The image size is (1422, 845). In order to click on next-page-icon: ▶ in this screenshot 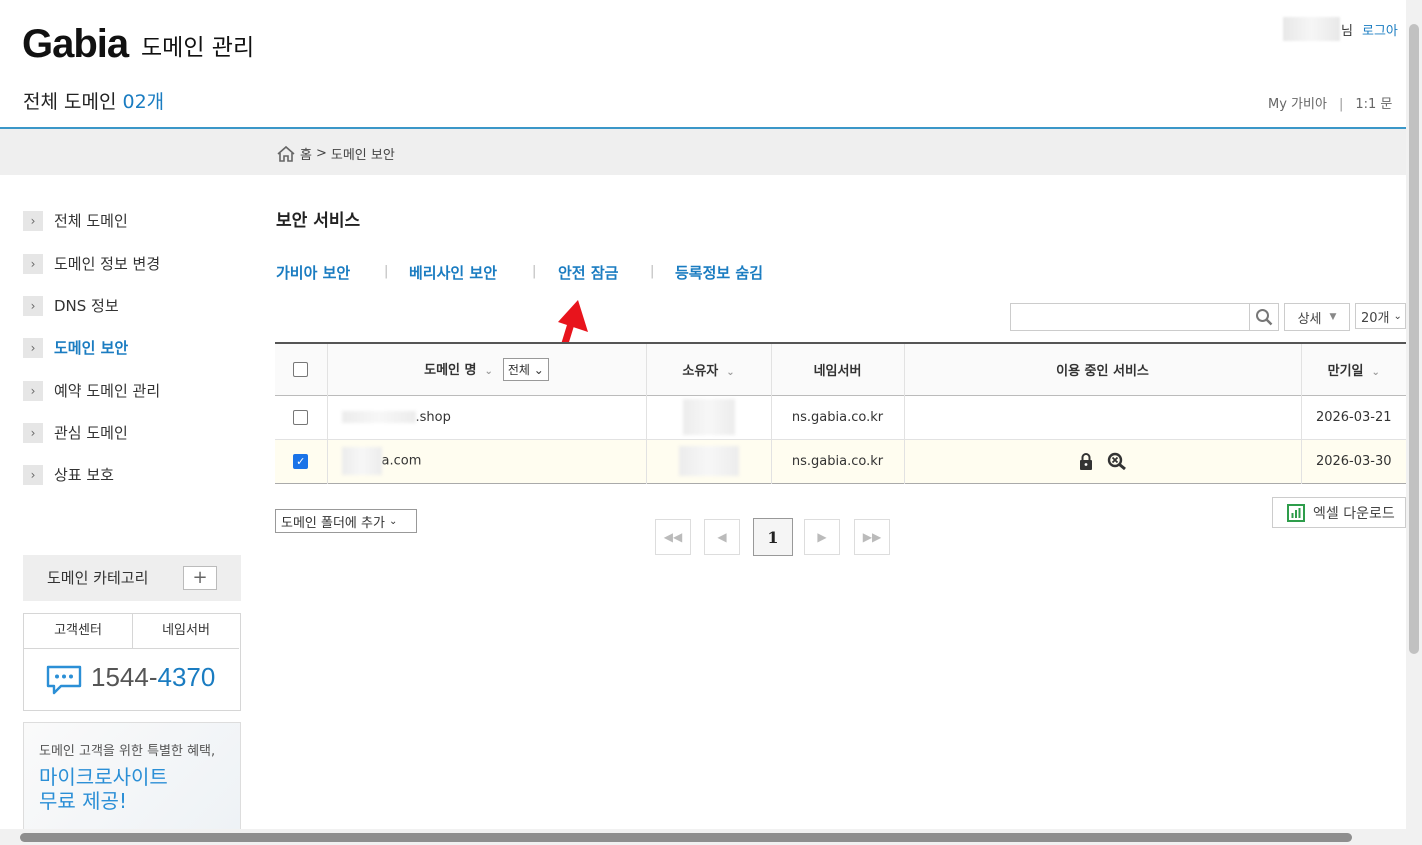, I will do `click(822, 537)`.